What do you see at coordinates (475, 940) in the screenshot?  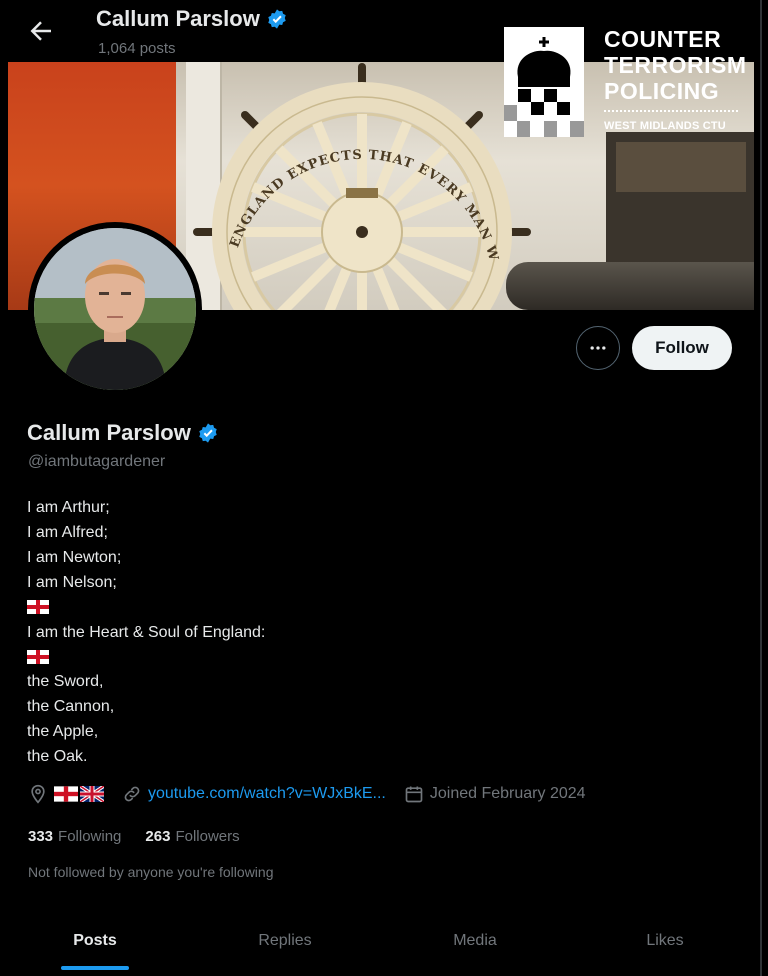 I see `tab-label: Media` at bounding box center [475, 940].